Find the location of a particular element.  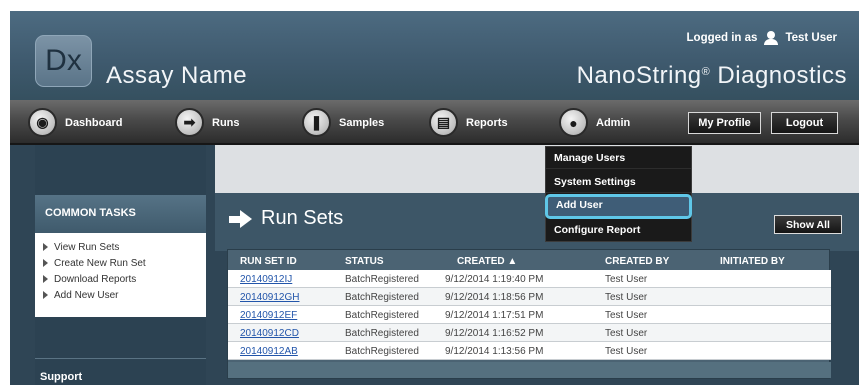

nav-item-reports: ▤ Reports is located at coordinates (468, 122).